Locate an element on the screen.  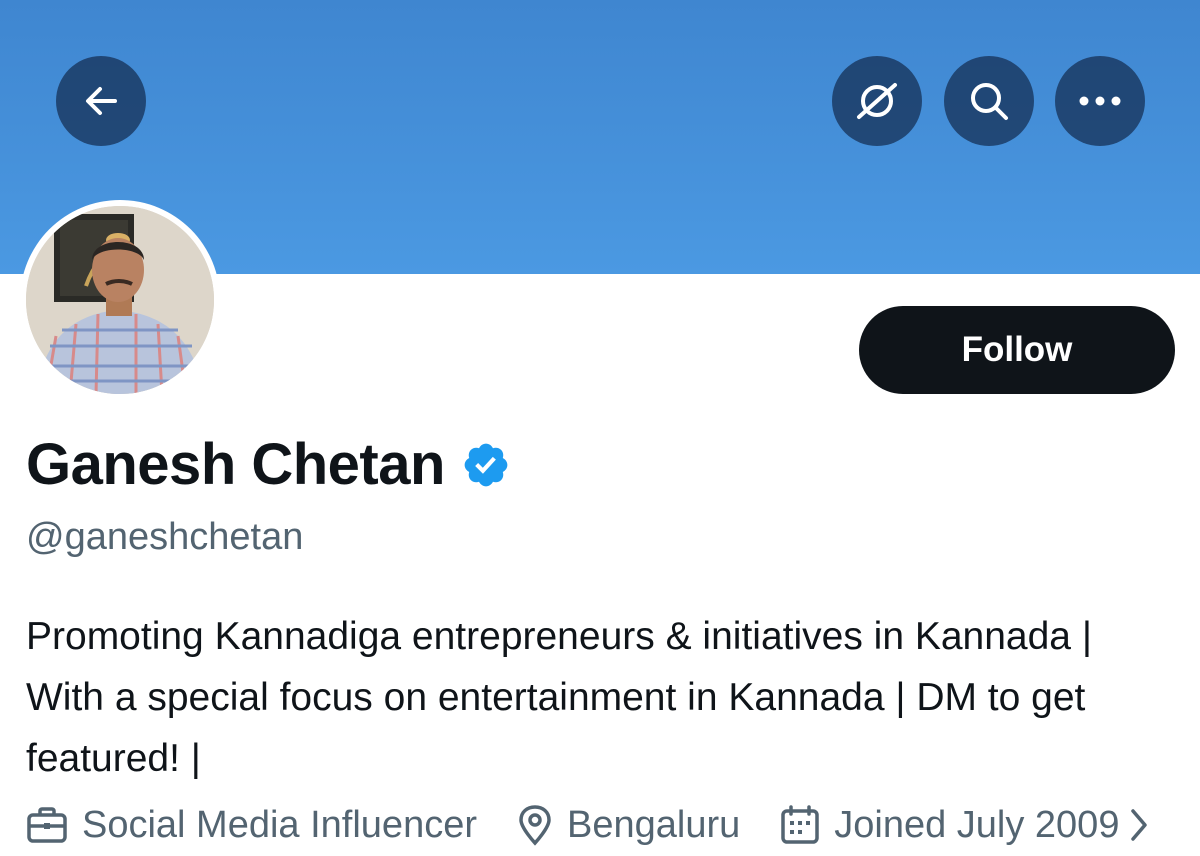
more-dots-icon is located at coordinates (1100, 101).